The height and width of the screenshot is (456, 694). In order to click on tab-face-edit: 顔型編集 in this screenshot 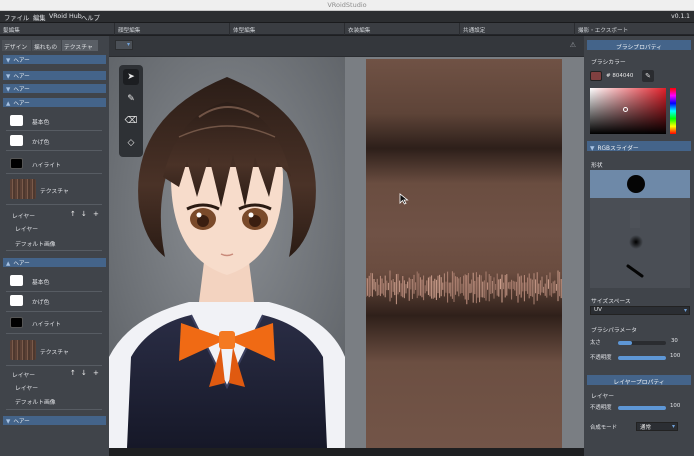, I will do `click(172, 29)`.